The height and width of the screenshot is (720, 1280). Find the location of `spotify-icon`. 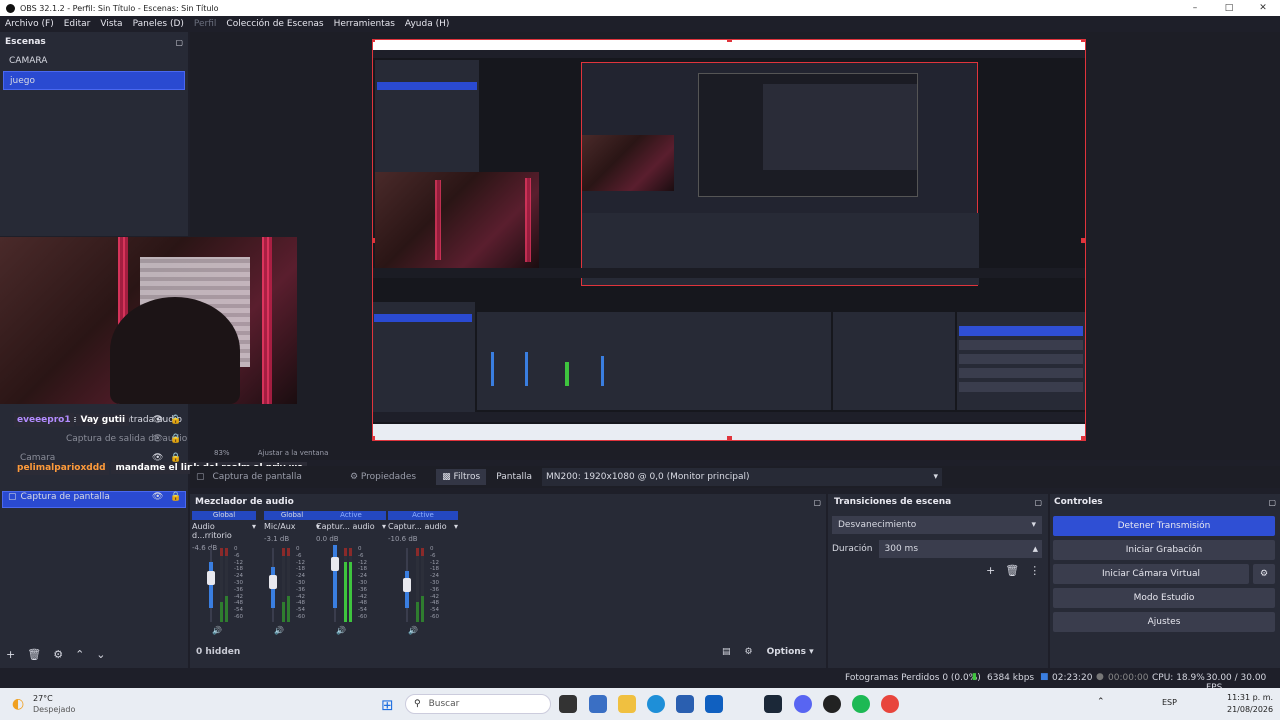

spotify-icon is located at coordinates (861, 704).